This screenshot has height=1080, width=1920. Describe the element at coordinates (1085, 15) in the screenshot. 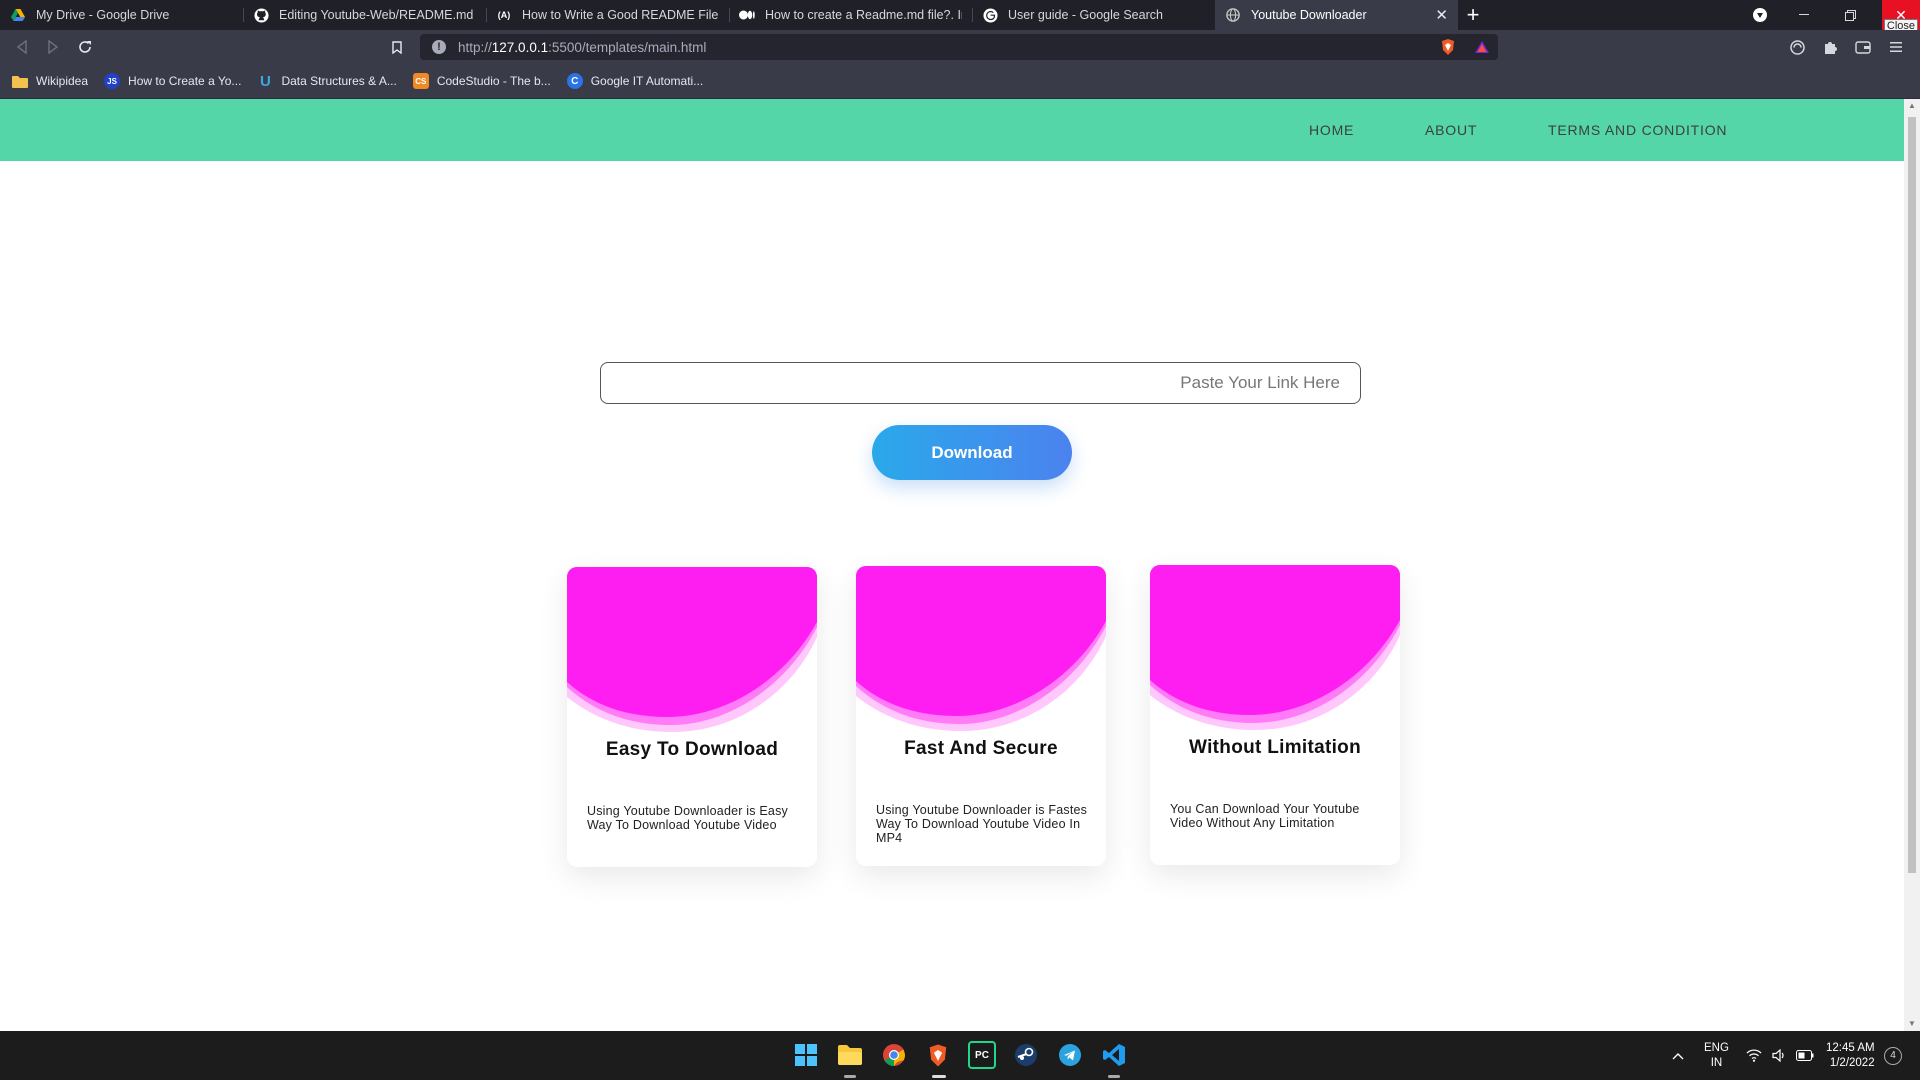

I see `tab-label: User guide - Google Search` at that location.